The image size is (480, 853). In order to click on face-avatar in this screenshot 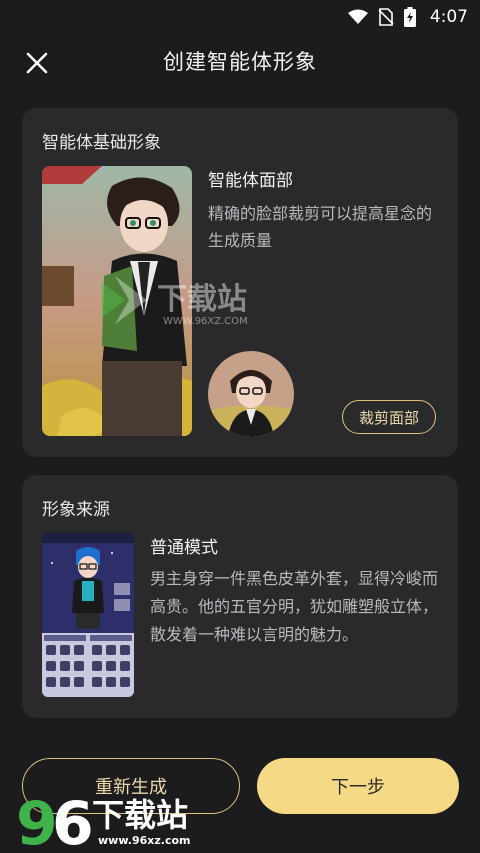, I will do `click(251, 394)`.